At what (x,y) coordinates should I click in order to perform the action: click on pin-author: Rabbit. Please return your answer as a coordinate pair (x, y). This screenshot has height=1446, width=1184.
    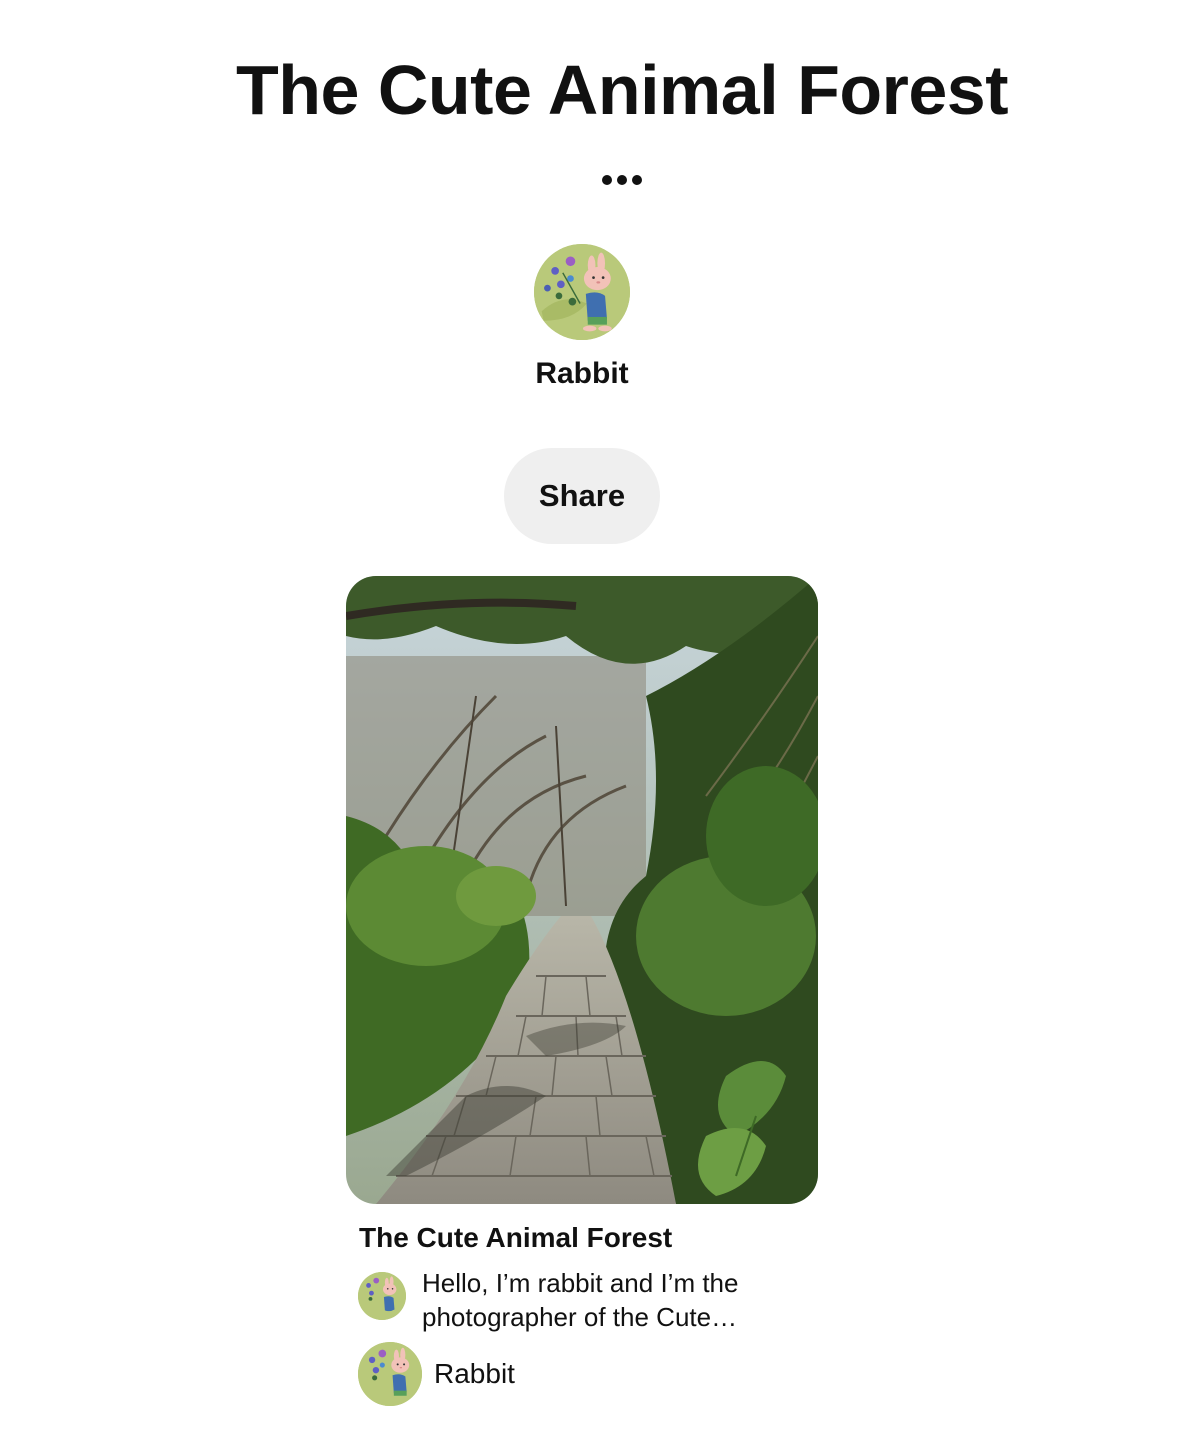
    Looking at the image, I should click on (436, 1374).